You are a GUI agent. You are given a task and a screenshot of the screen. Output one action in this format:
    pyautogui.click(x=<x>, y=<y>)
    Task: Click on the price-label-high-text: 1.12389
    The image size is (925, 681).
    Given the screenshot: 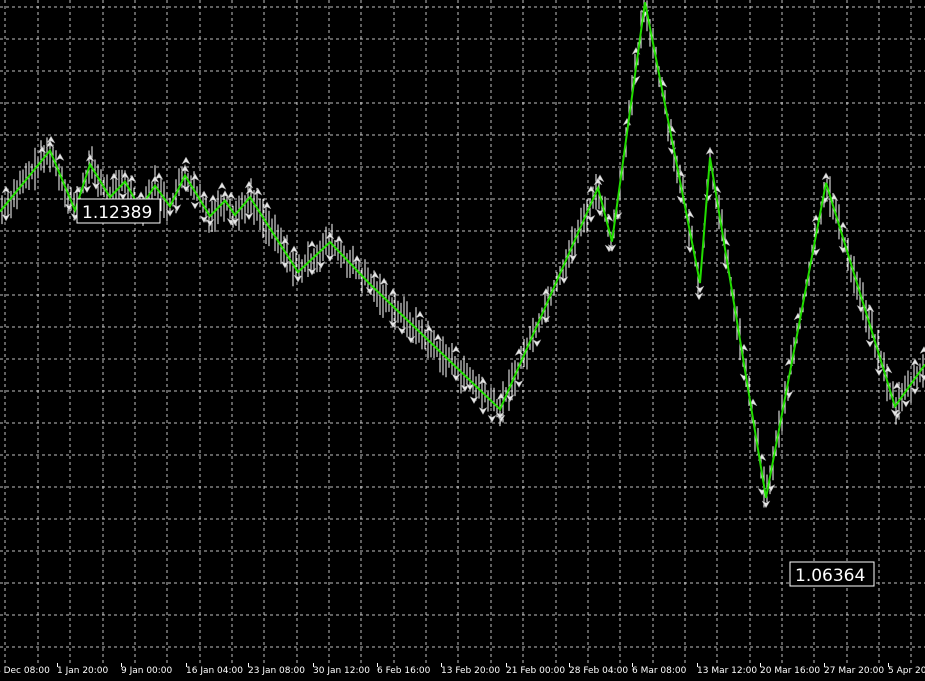 What is the action you would take?
    pyautogui.click(x=117, y=213)
    